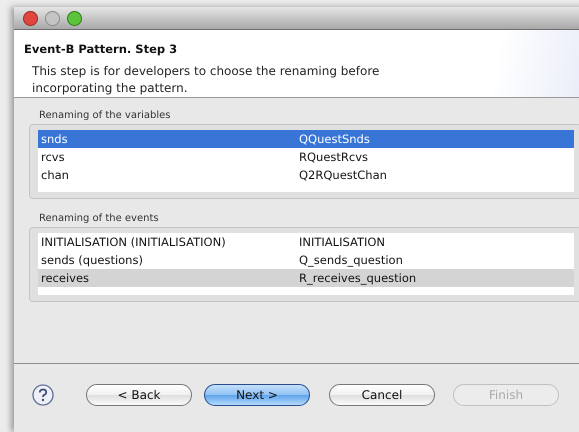 The image size is (579, 432). I want to click on table-row: chan Q2RQuestChan, so click(306, 175).